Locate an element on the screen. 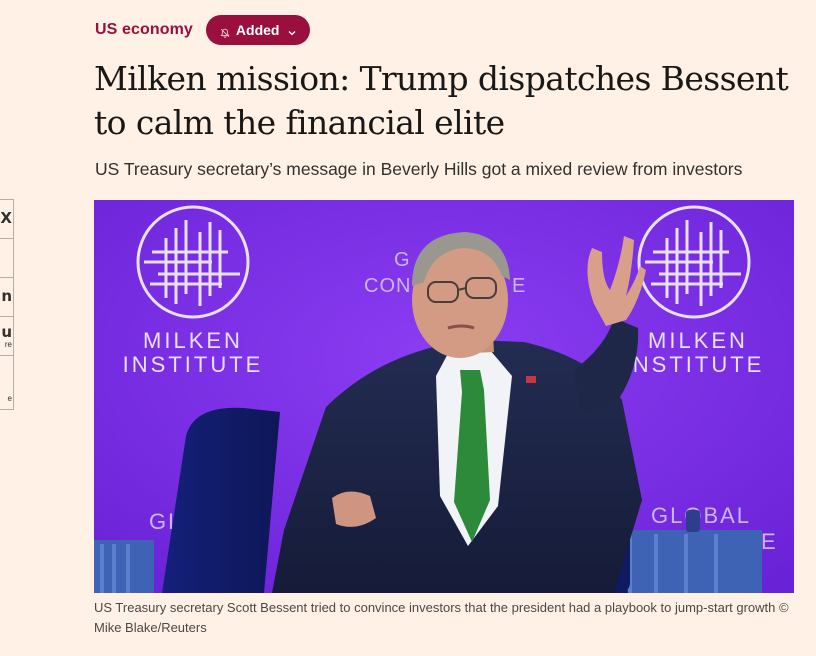 This screenshot has width=816, height=656. linkedin-icon: n is located at coordinates (6, 296).